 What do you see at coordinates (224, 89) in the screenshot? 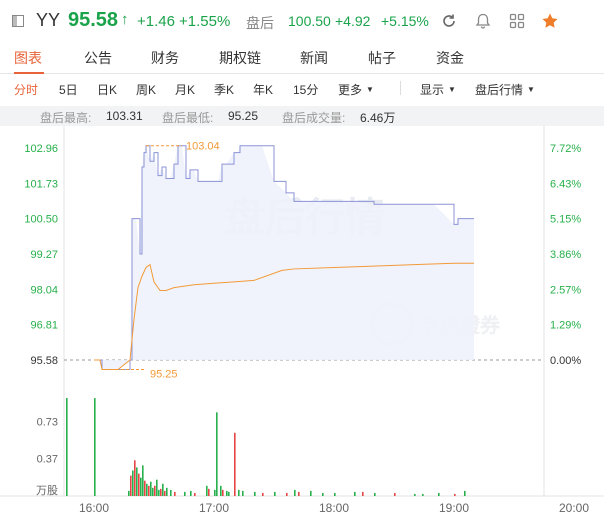
I see `period-quarterly: 季K` at bounding box center [224, 89].